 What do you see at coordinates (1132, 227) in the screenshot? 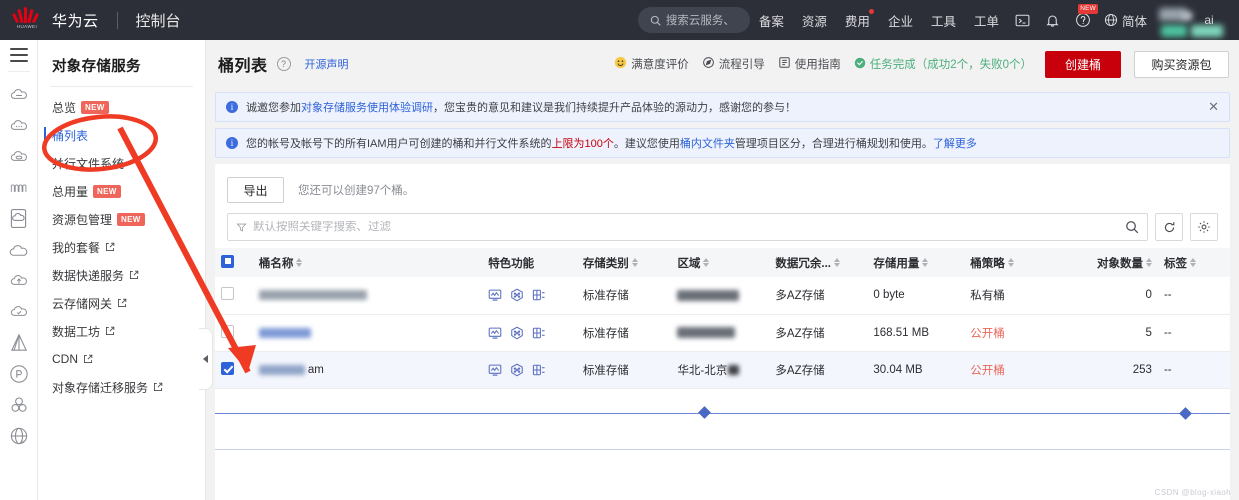
I see `search-icon` at bounding box center [1132, 227].